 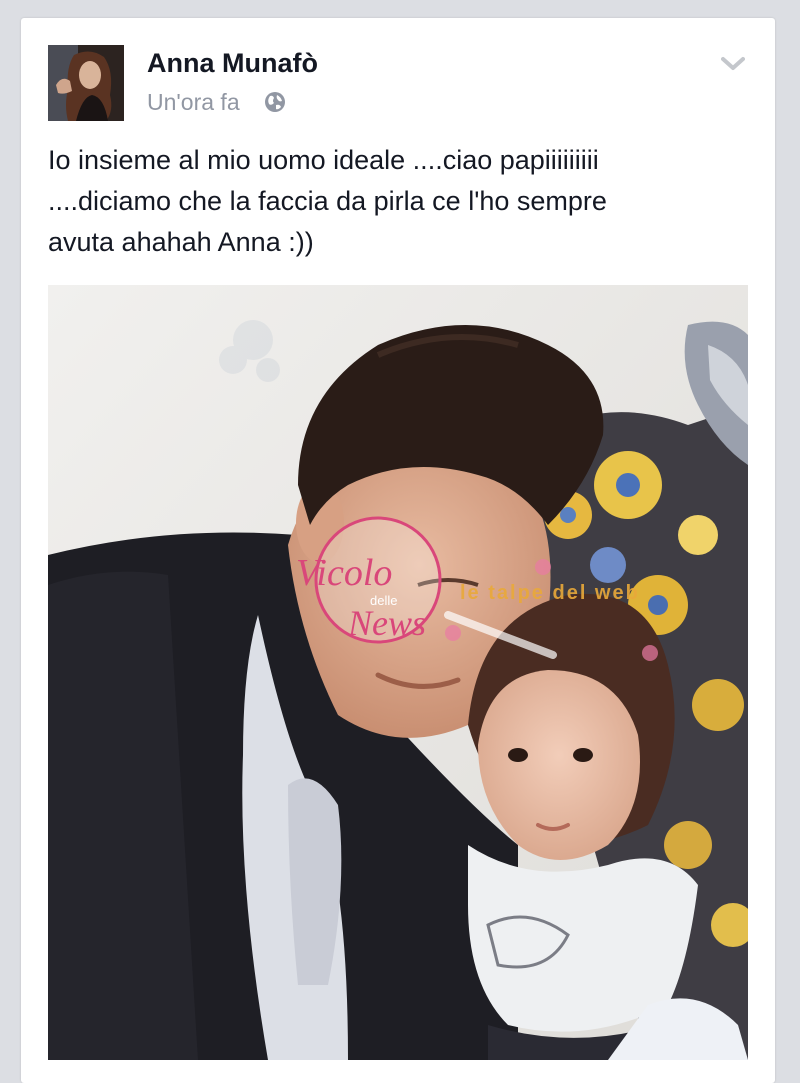 I want to click on post-text-line: avuta ahahah Anna :)), so click(x=181, y=242).